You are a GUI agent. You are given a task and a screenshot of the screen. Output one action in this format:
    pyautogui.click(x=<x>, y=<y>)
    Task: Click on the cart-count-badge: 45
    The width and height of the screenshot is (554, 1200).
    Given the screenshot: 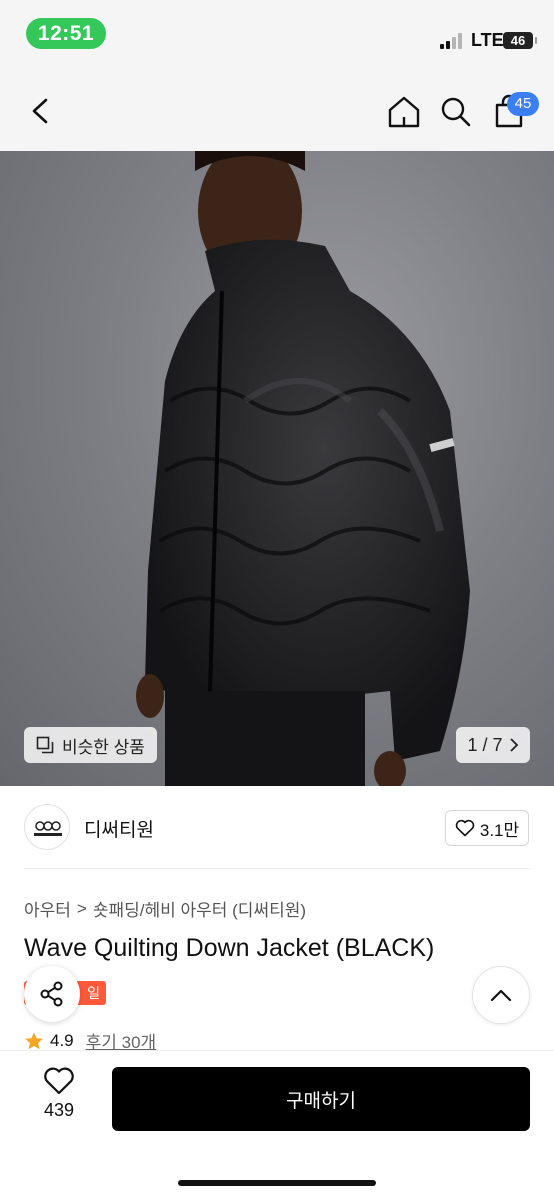 What is the action you would take?
    pyautogui.click(x=523, y=104)
    